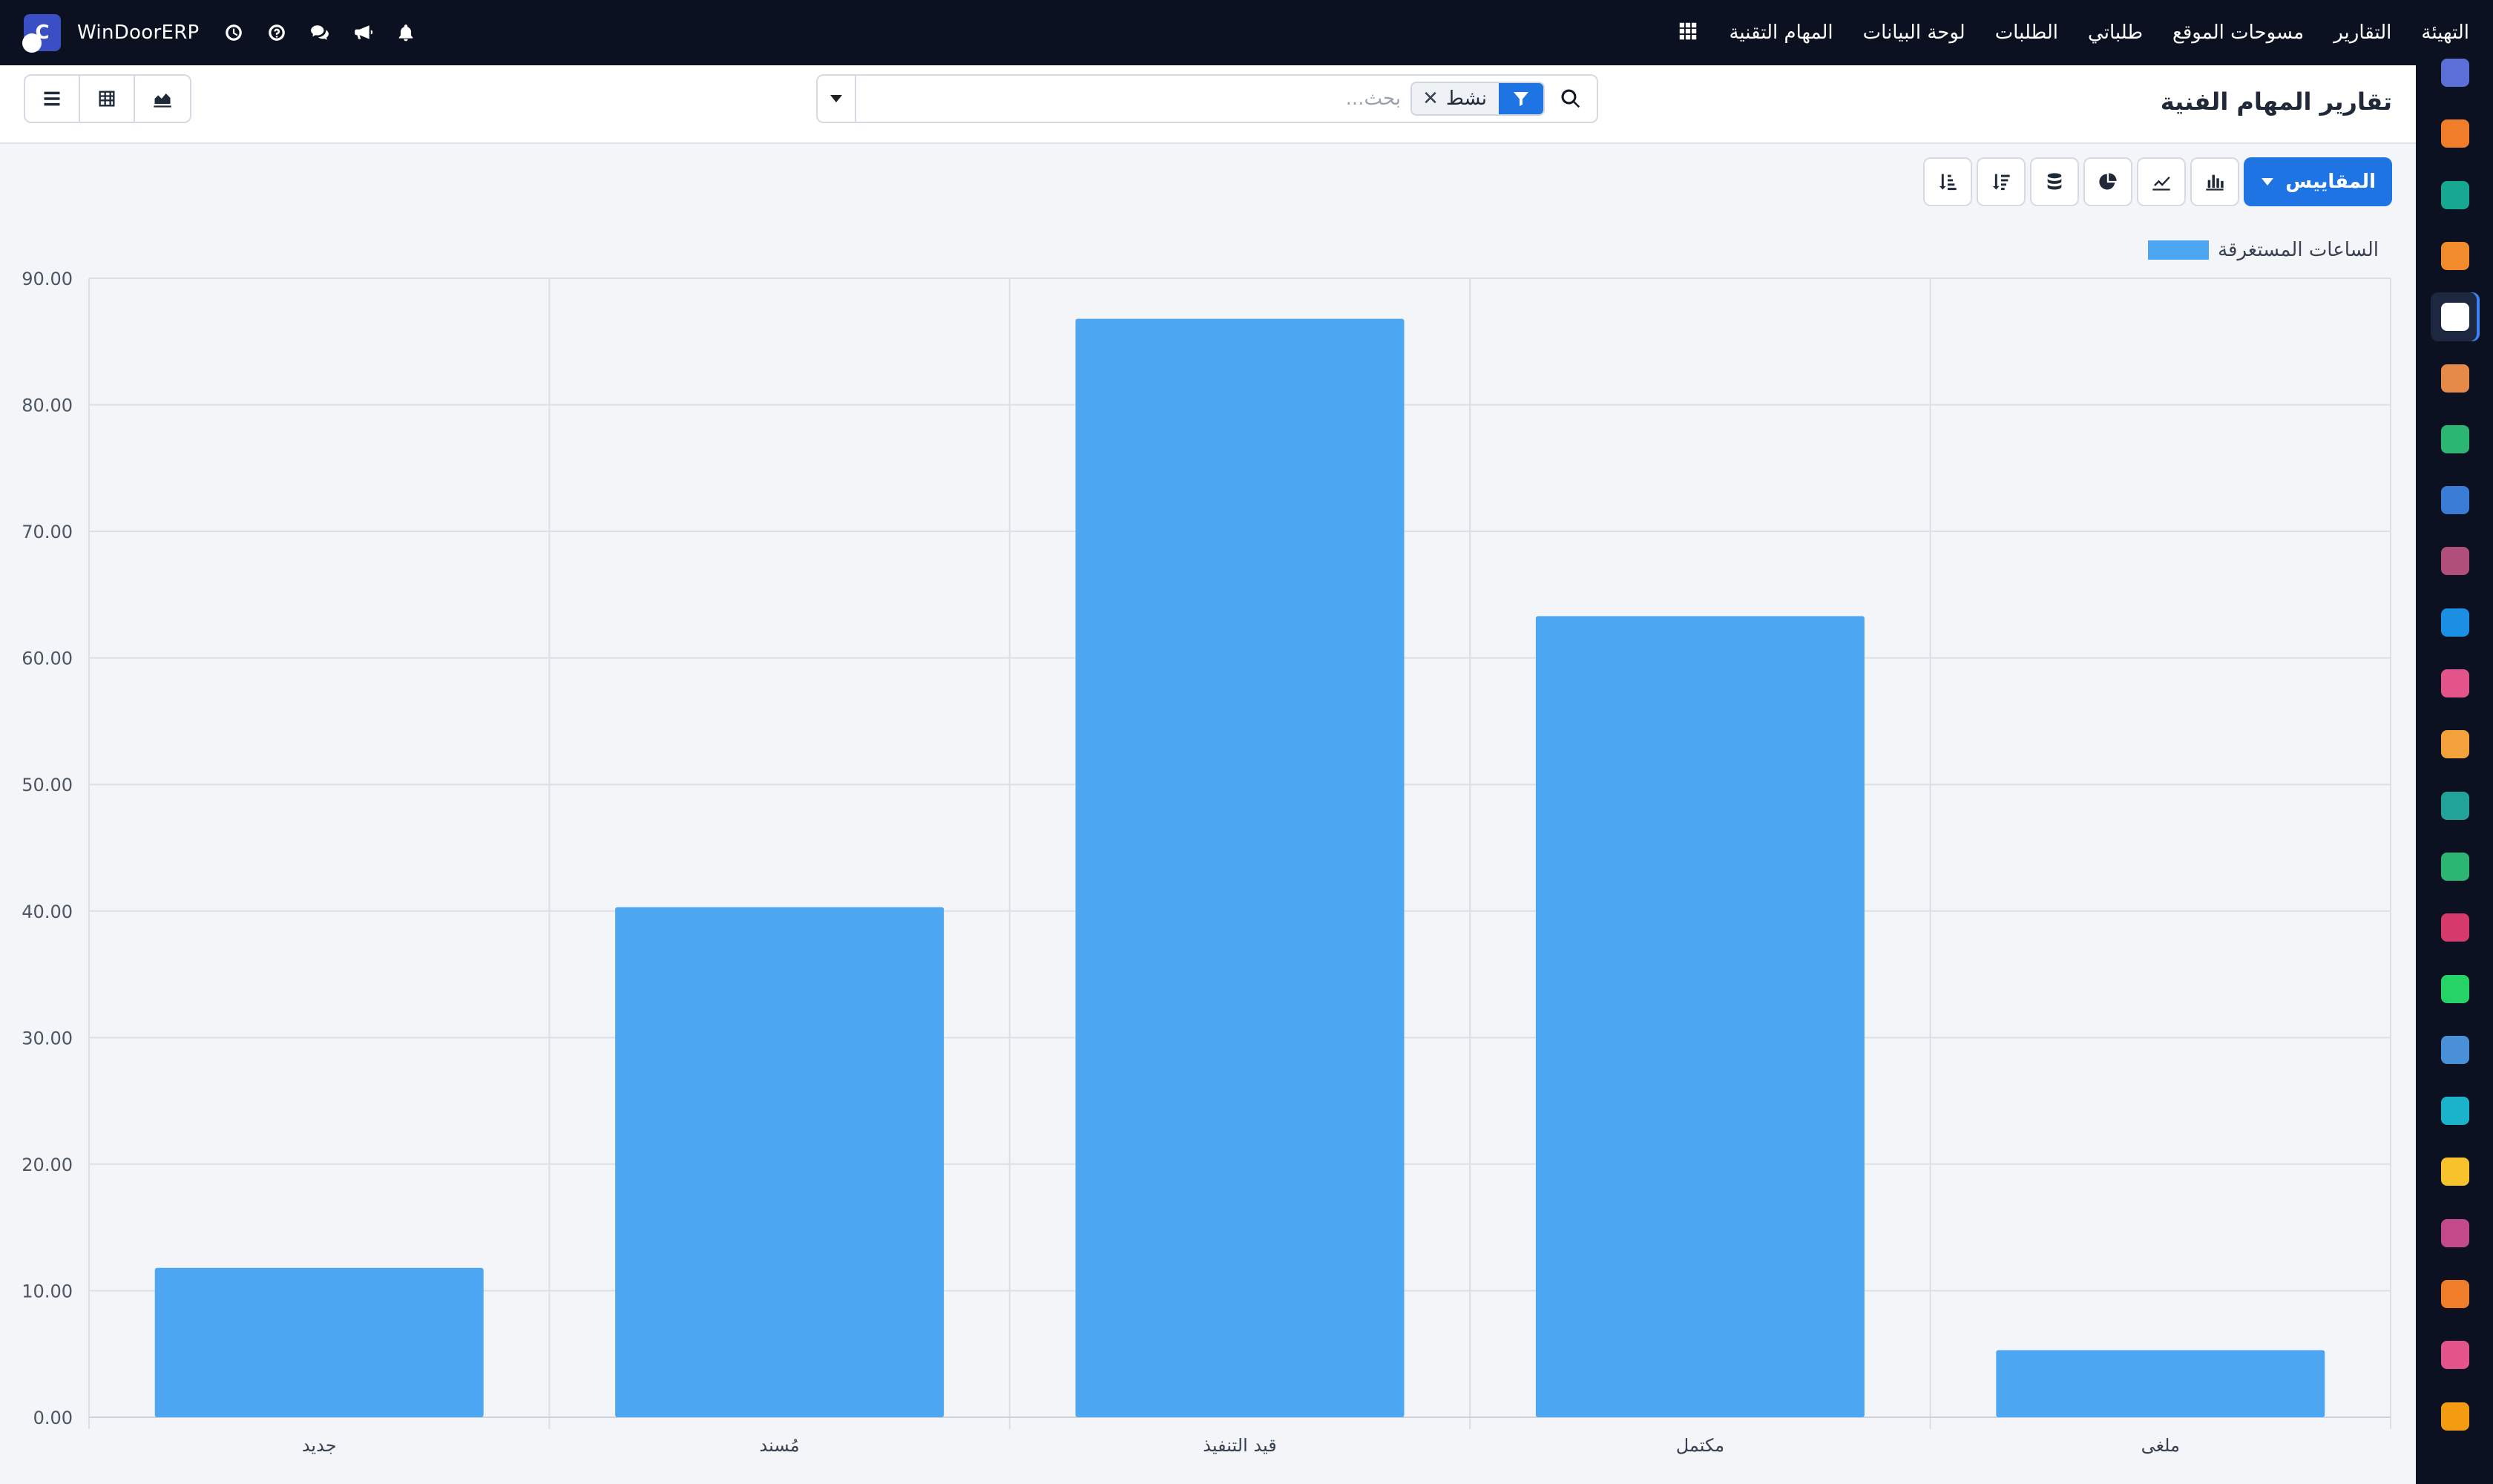  What do you see at coordinates (47, 1291) in the screenshot?
I see `y-tick-label: 10.00` at bounding box center [47, 1291].